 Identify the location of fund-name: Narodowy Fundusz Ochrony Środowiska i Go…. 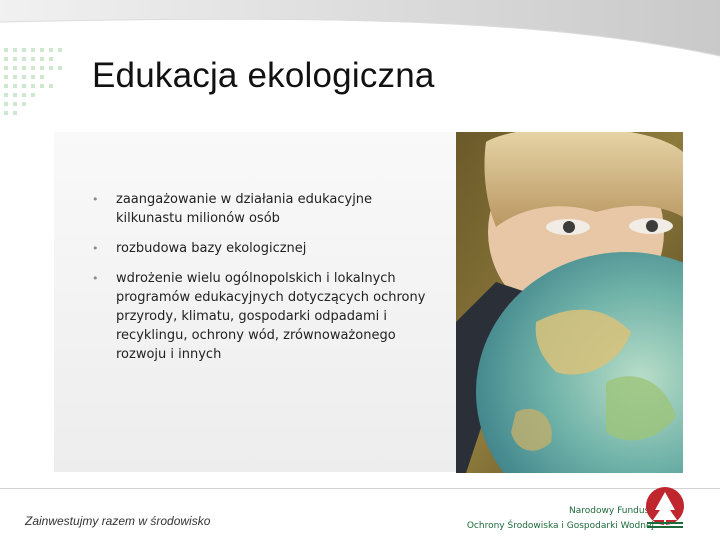
(560, 519).